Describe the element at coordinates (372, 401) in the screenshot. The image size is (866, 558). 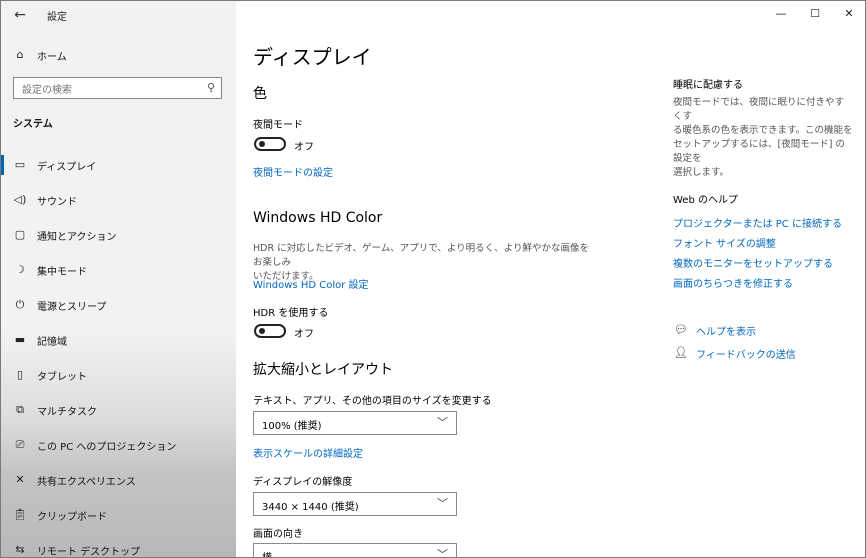
I see `size-label: テキスト、アプリ、その他の項目のサイズを変更する` at that location.